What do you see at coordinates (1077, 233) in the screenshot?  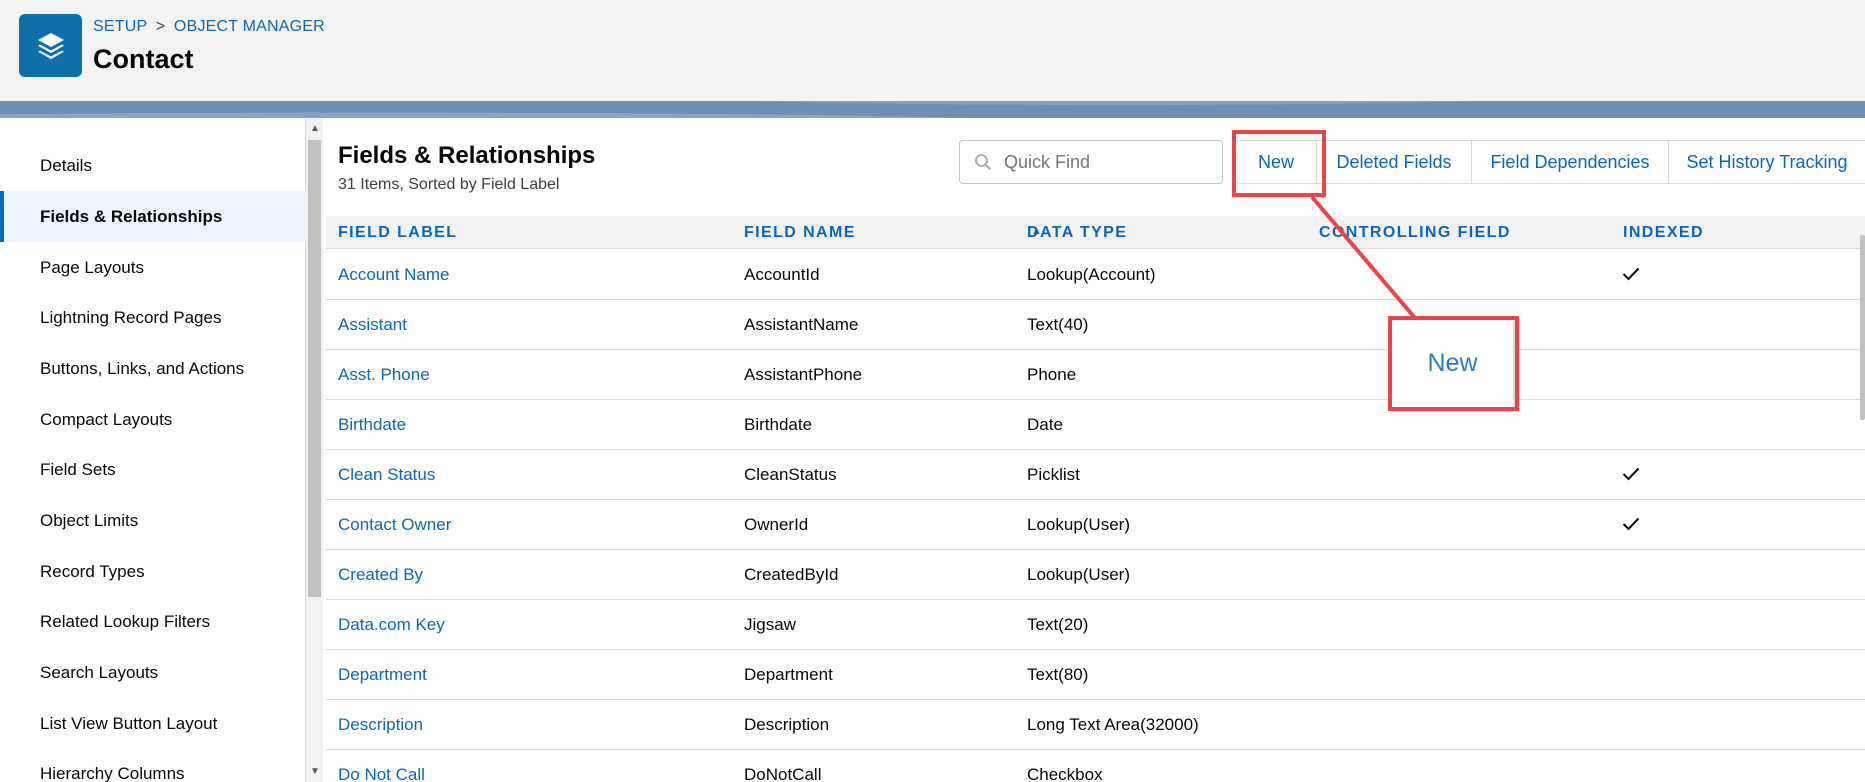 I see `column-header-data-type: DATA TYPE` at bounding box center [1077, 233].